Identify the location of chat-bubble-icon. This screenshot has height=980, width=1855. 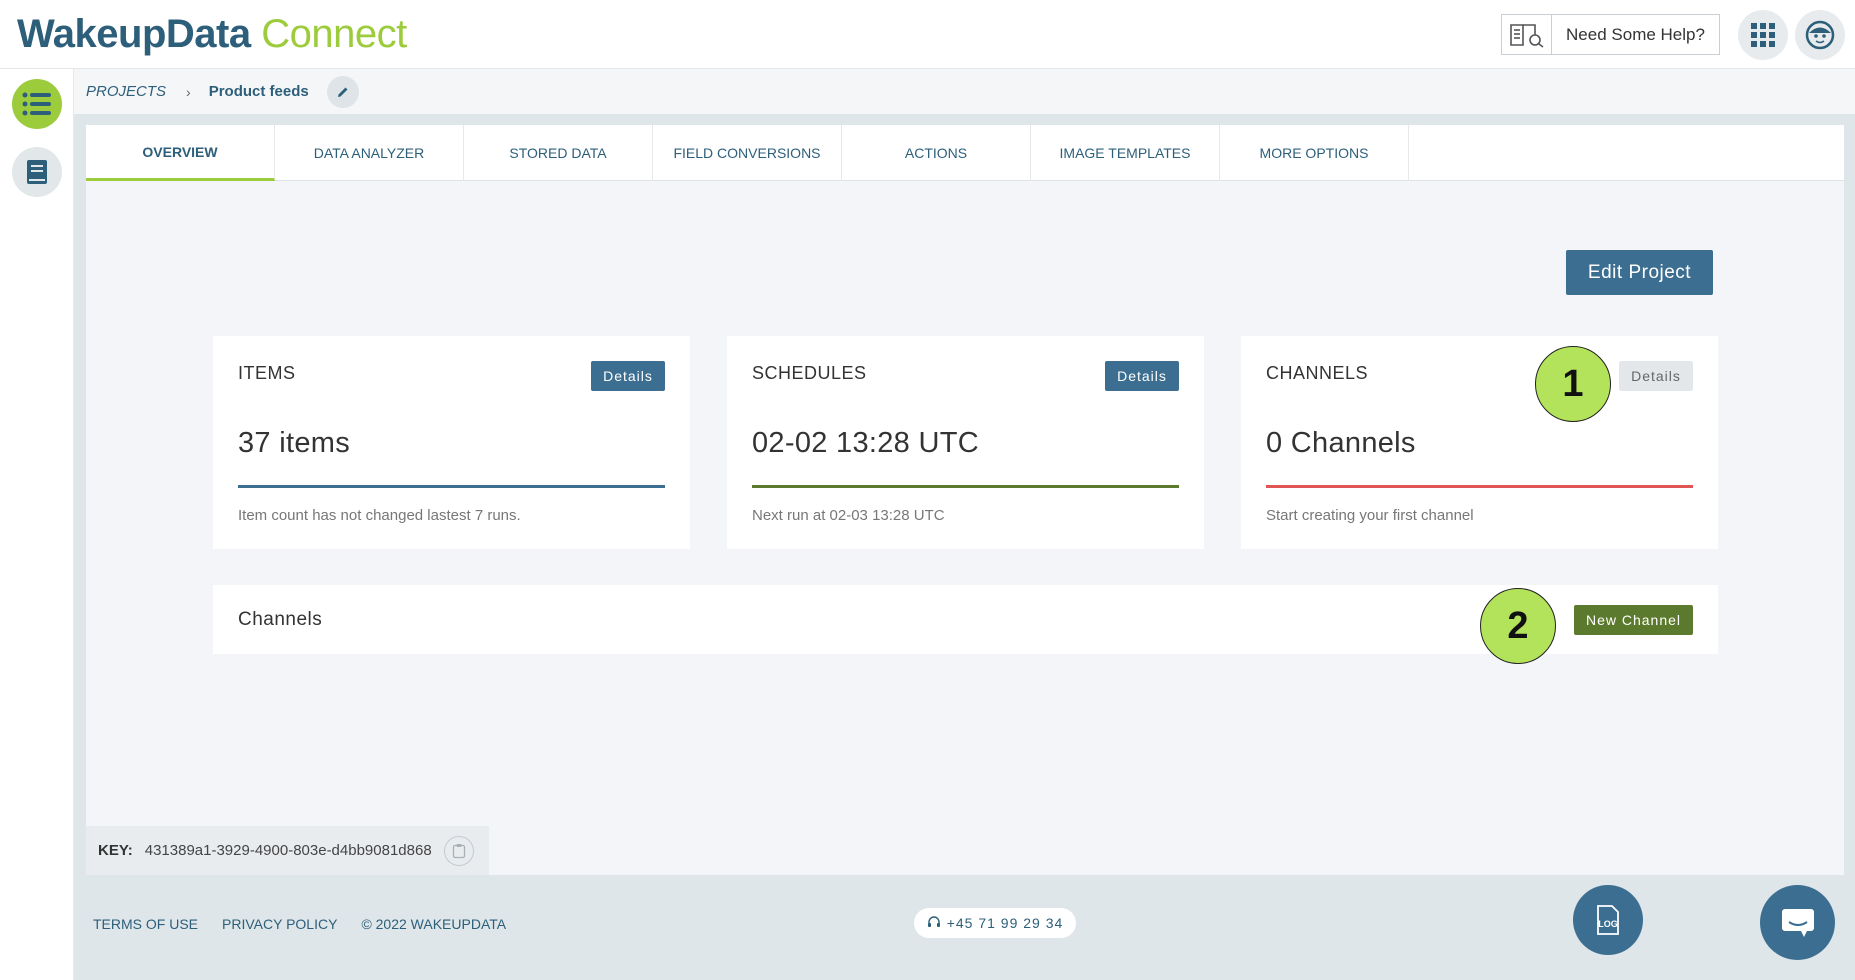
(1797, 922).